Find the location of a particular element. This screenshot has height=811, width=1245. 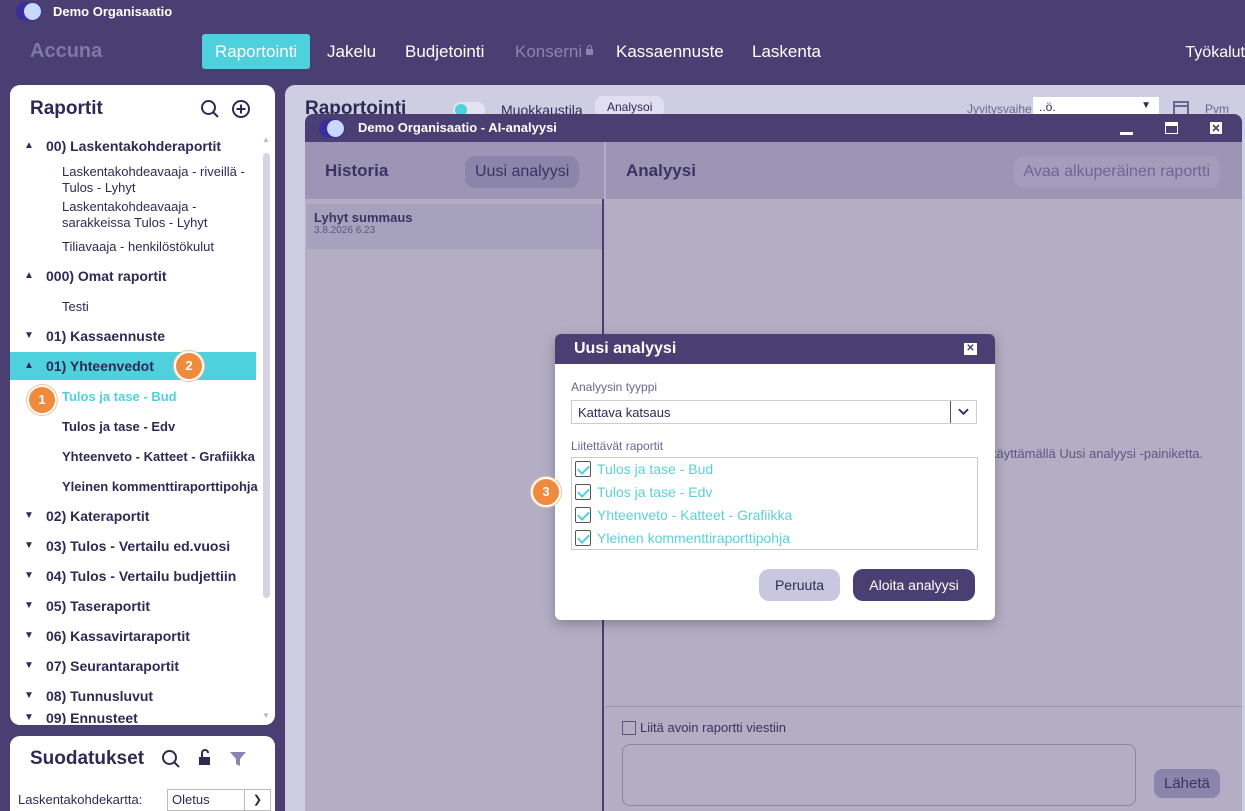

org-title: Demo Organisaatio is located at coordinates (113, 11).